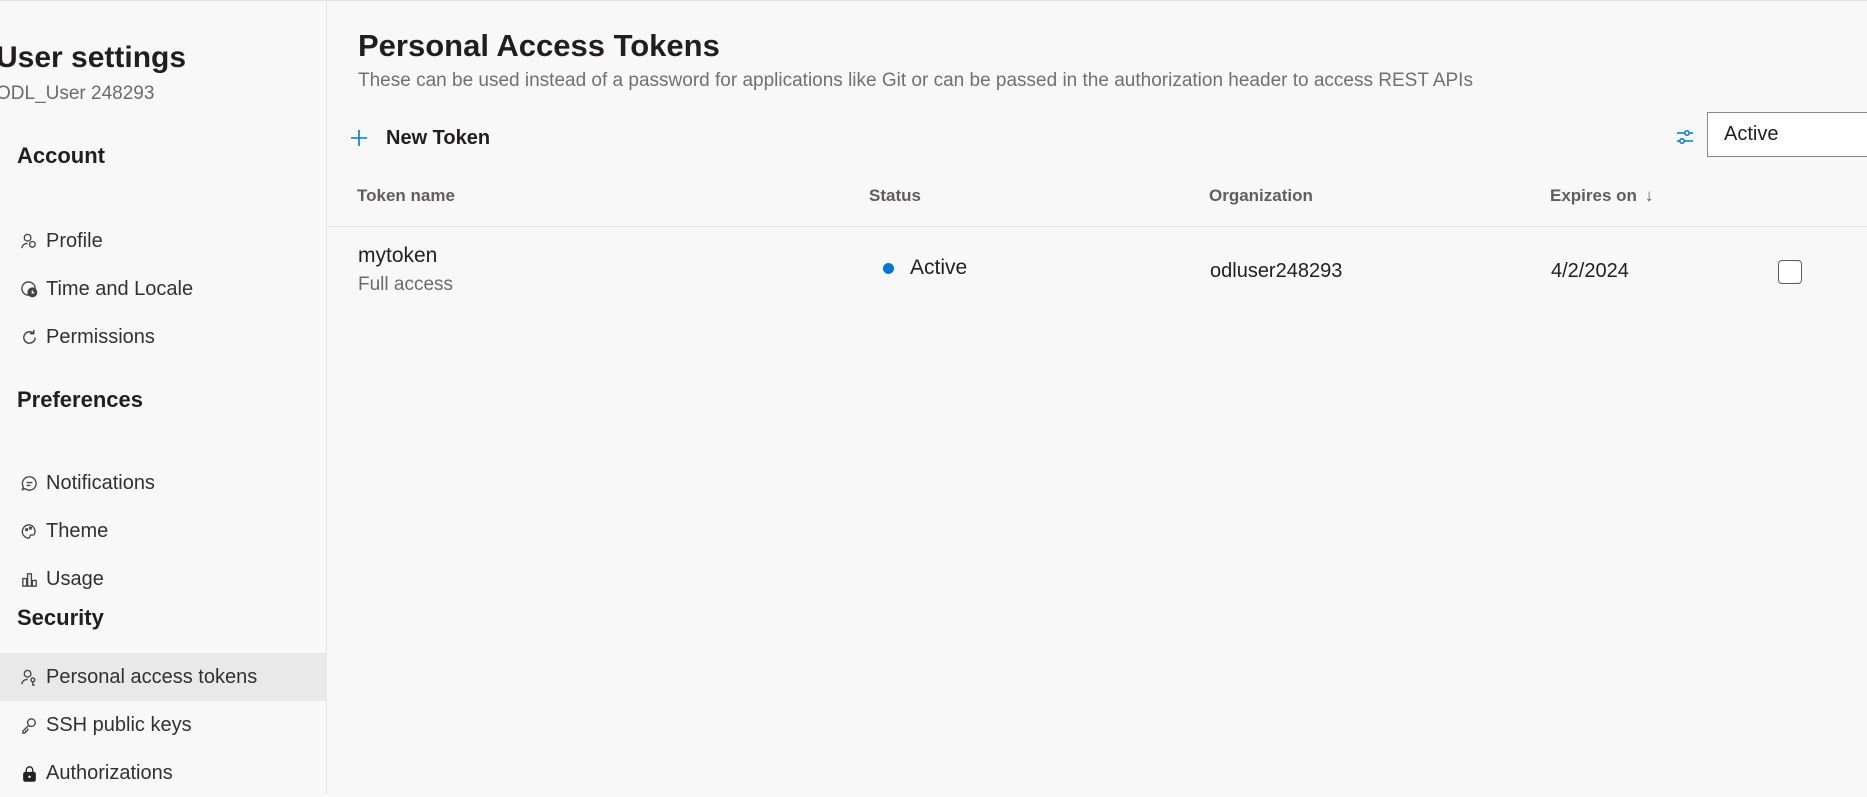 This screenshot has width=1867, height=797. I want to click on lock-icon, so click(29, 773).